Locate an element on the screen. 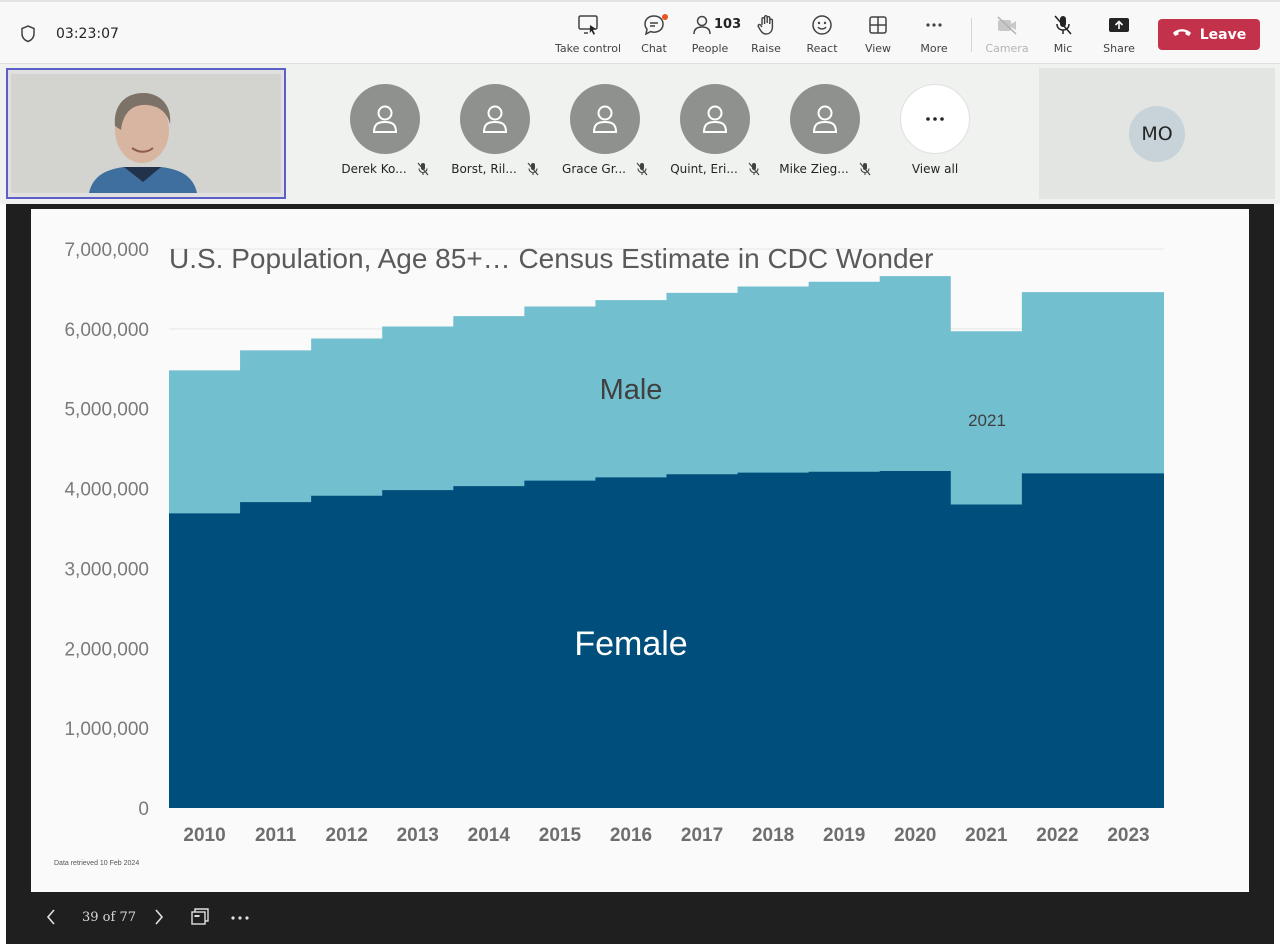  leave-button: Leave is located at coordinates (1209, 34).